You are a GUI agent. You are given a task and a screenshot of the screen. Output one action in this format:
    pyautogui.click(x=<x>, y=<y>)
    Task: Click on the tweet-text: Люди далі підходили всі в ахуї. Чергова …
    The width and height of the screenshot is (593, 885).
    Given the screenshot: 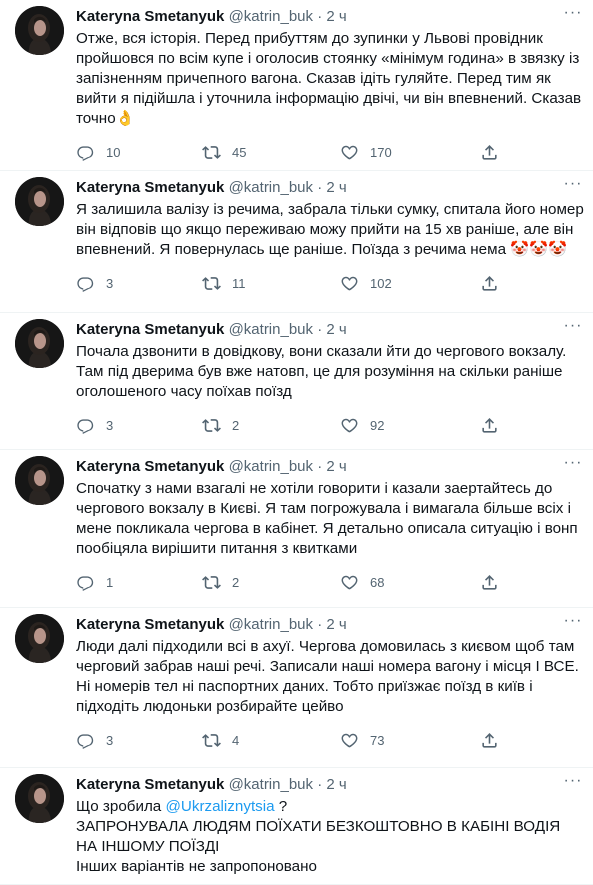 What is the action you would take?
    pyautogui.click(x=327, y=676)
    